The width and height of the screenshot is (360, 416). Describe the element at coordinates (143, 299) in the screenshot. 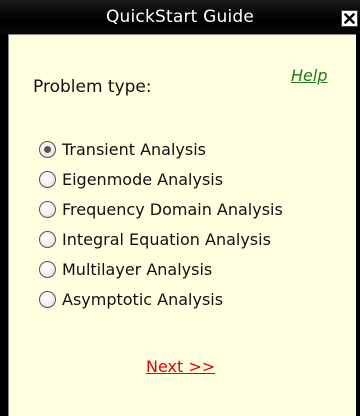

I see `option-label: Asymptotic Analysis` at that location.